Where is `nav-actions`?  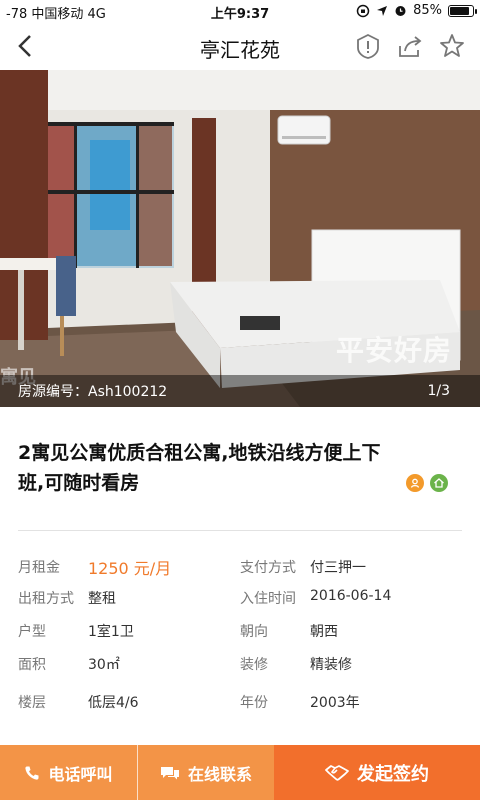
nav-actions is located at coordinates (410, 46).